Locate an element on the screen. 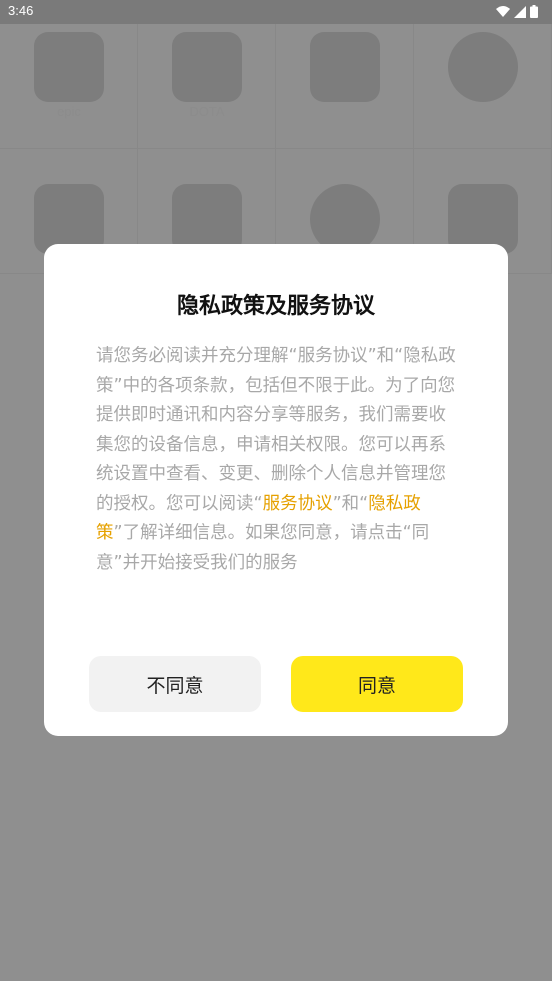 This screenshot has width=552, height=981. signal-icon is located at coordinates (520, 11).